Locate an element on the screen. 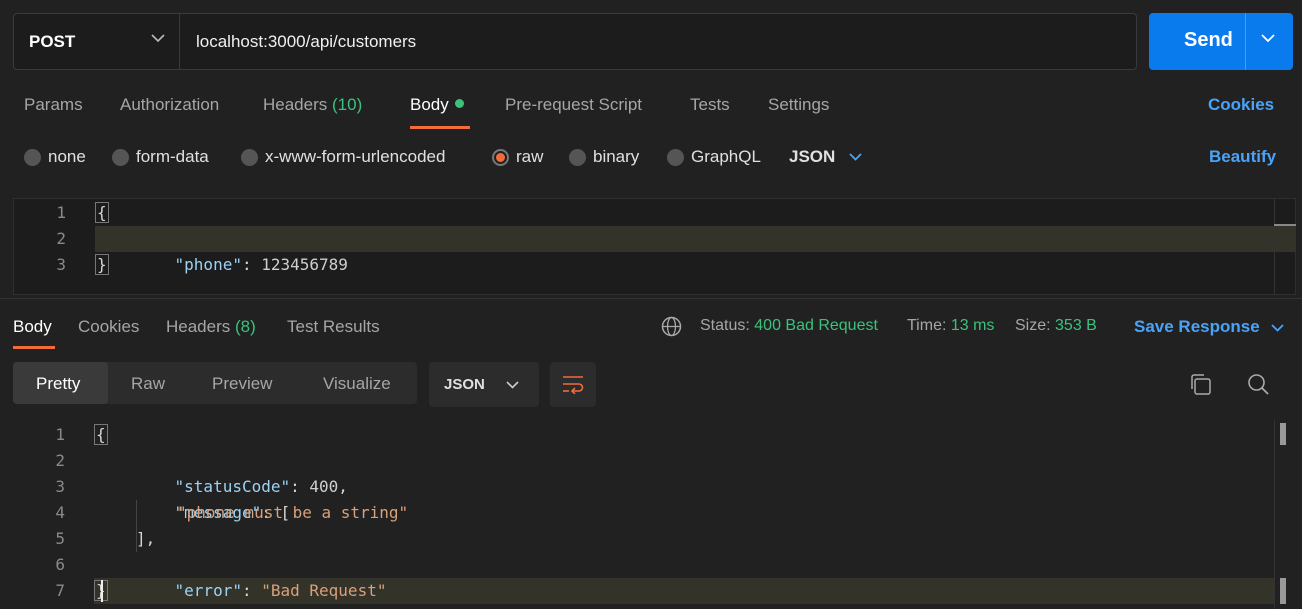 The width and height of the screenshot is (1302, 609). response-tab-cookies: Cookies is located at coordinates (108, 327).